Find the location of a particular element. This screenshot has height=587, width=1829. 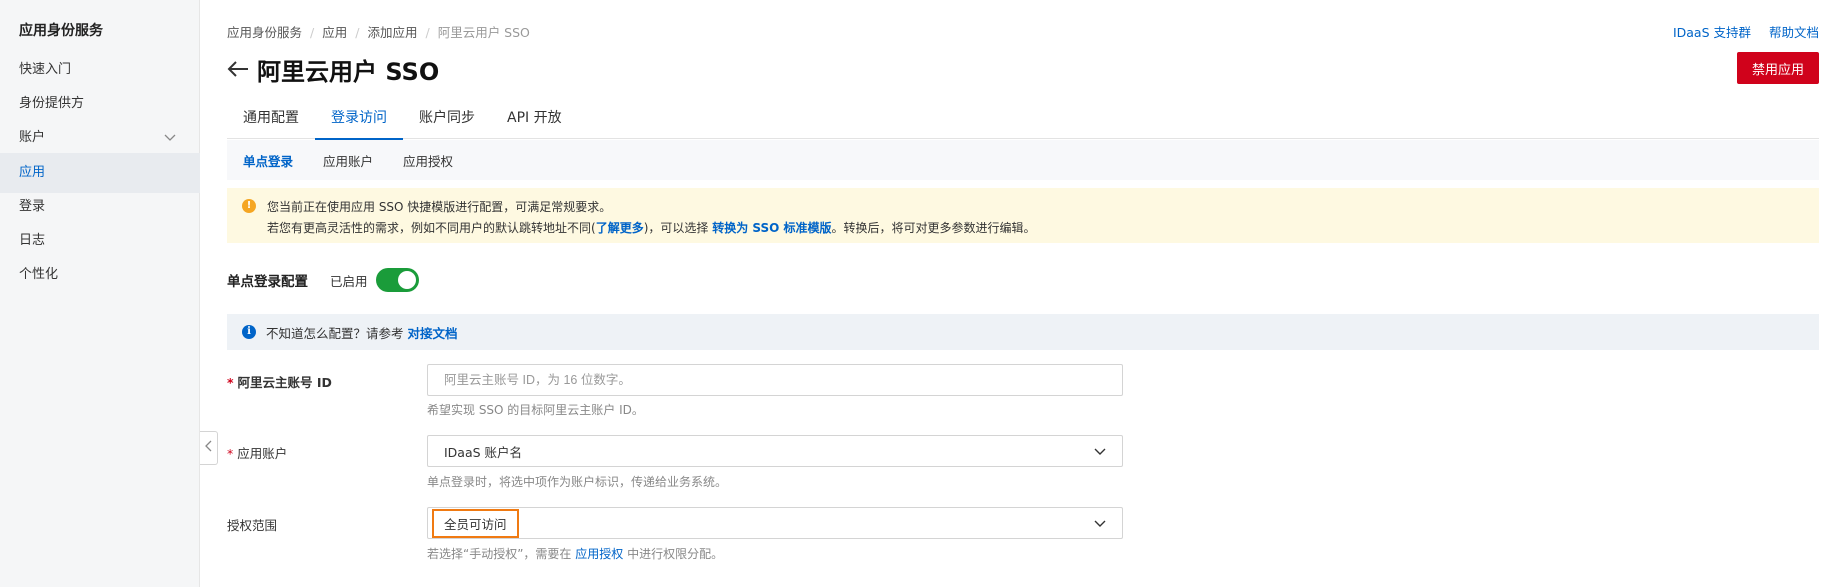

account-id-label: * 阿里云主账号 ID is located at coordinates (279, 382).